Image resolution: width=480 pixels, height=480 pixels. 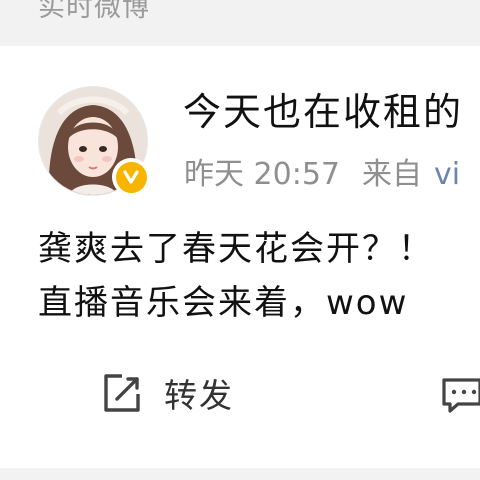 I want to click on repost-icon, so click(x=122, y=396).